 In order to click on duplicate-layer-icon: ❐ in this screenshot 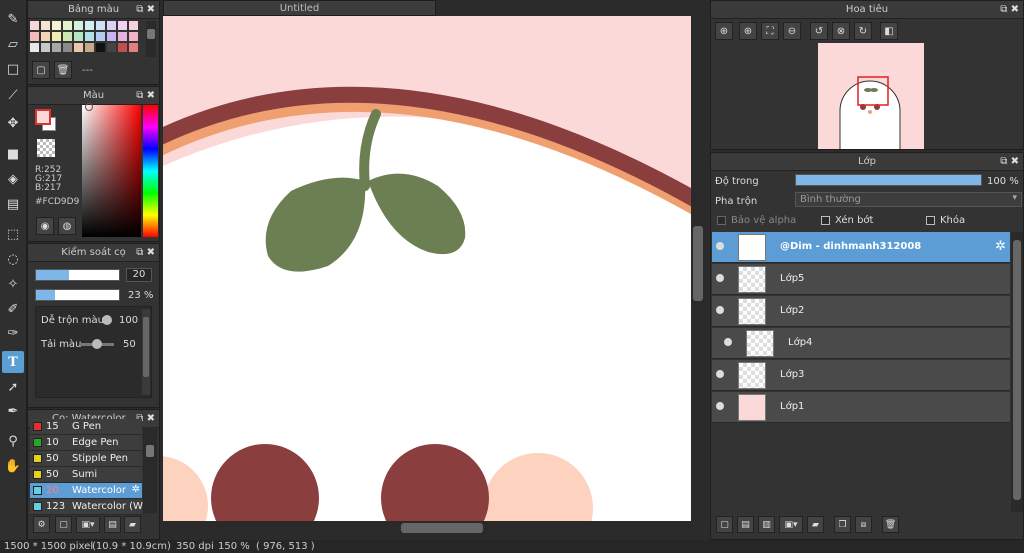, I will do `click(842, 524)`.